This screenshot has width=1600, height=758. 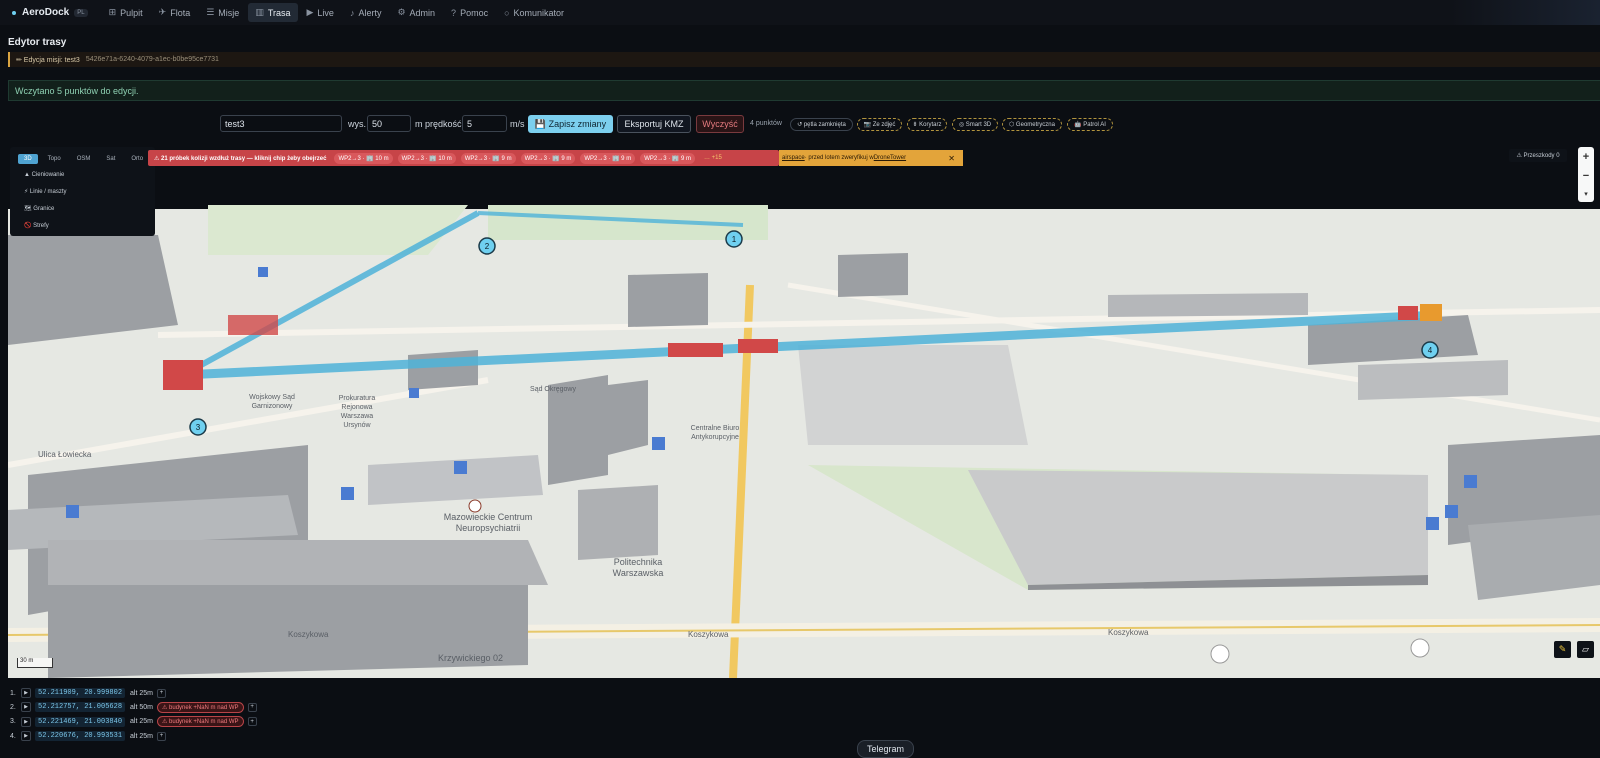 What do you see at coordinates (50, 12) in the screenshot?
I see `brand: AeroDock PL` at bounding box center [50, 12].